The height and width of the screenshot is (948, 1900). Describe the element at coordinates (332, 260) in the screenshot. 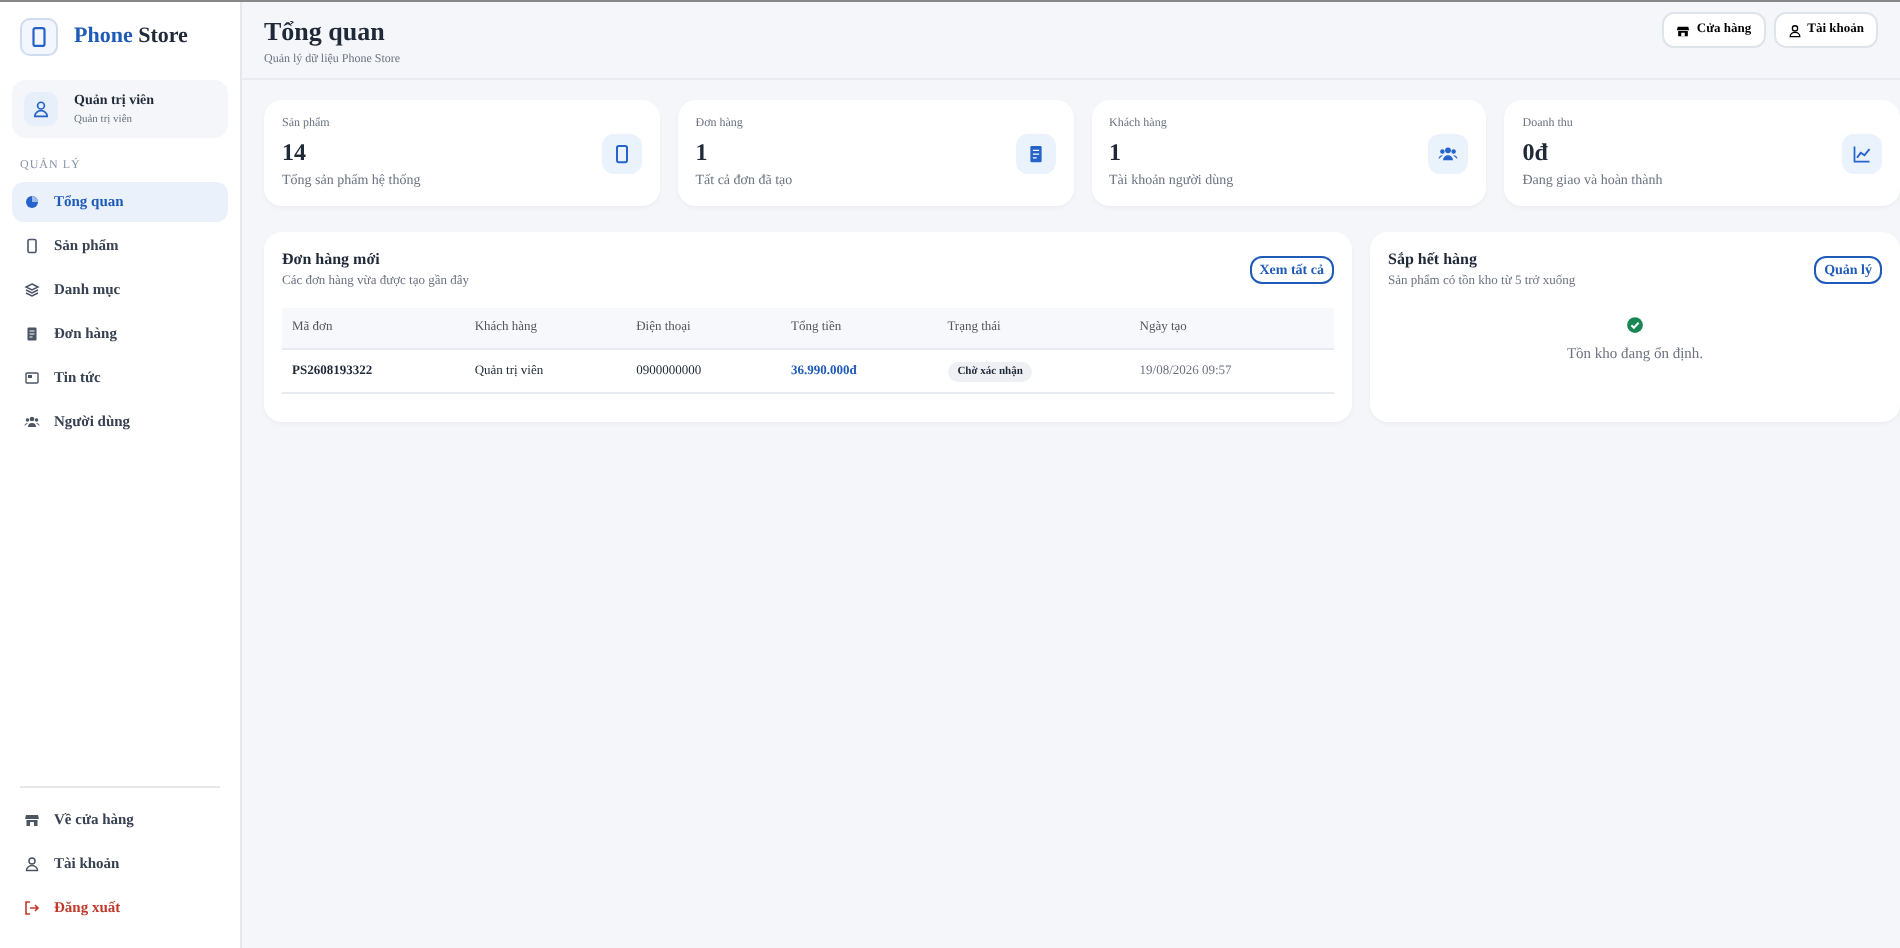

I see `card-title: Đơn hàng mới` at that location.